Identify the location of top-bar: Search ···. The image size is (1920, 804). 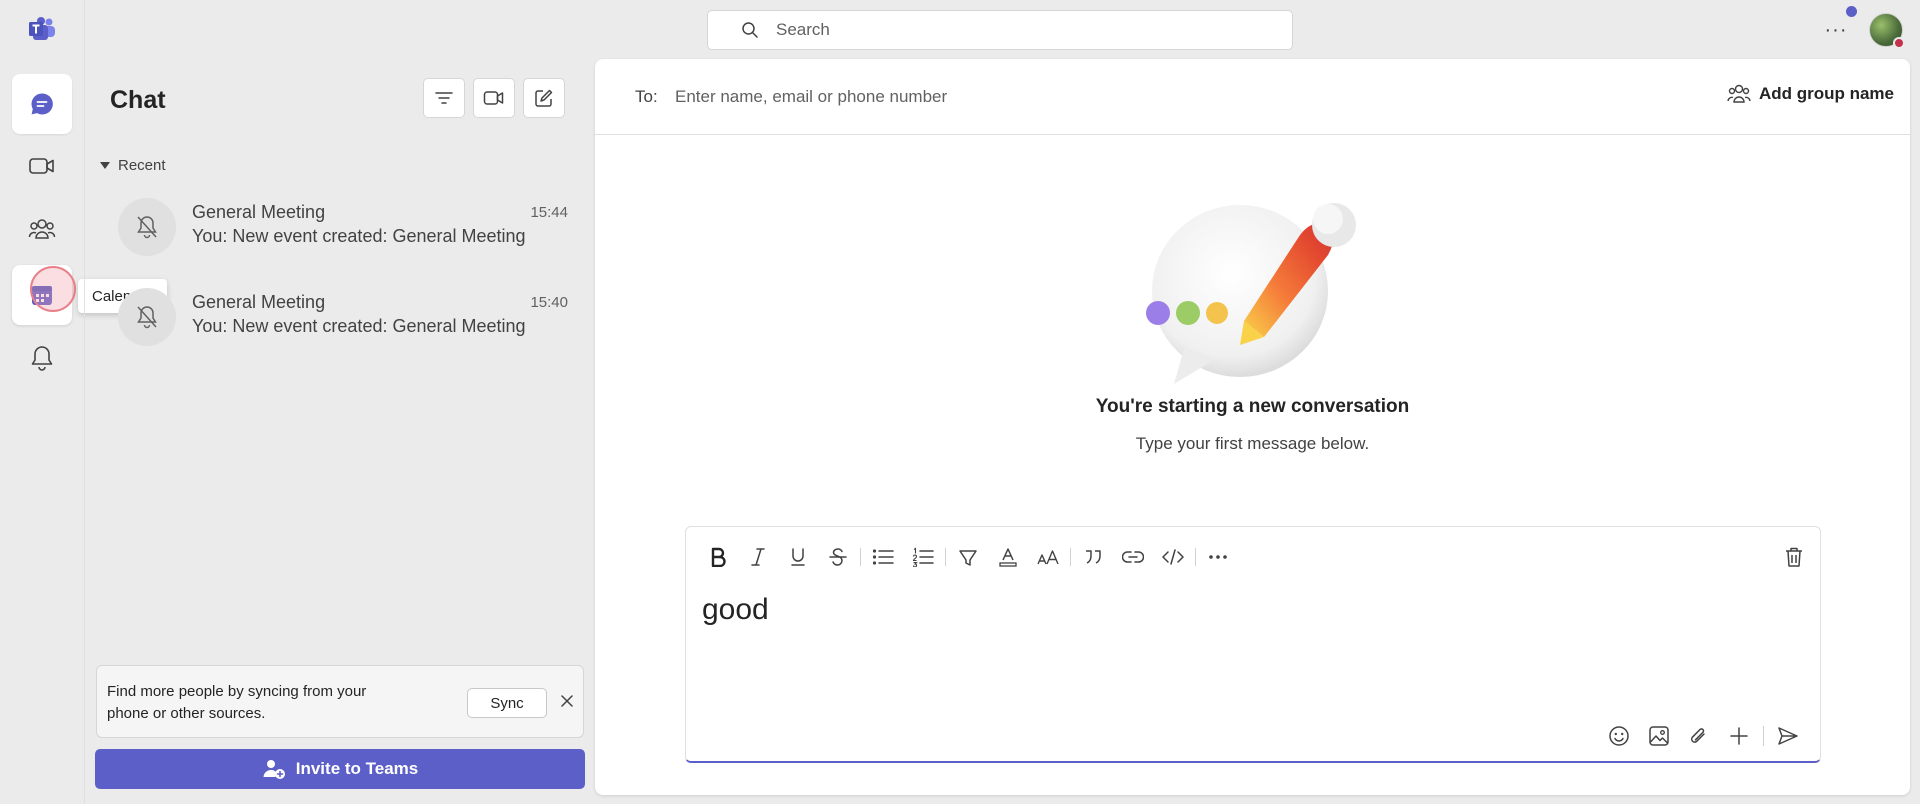
(960, 30).